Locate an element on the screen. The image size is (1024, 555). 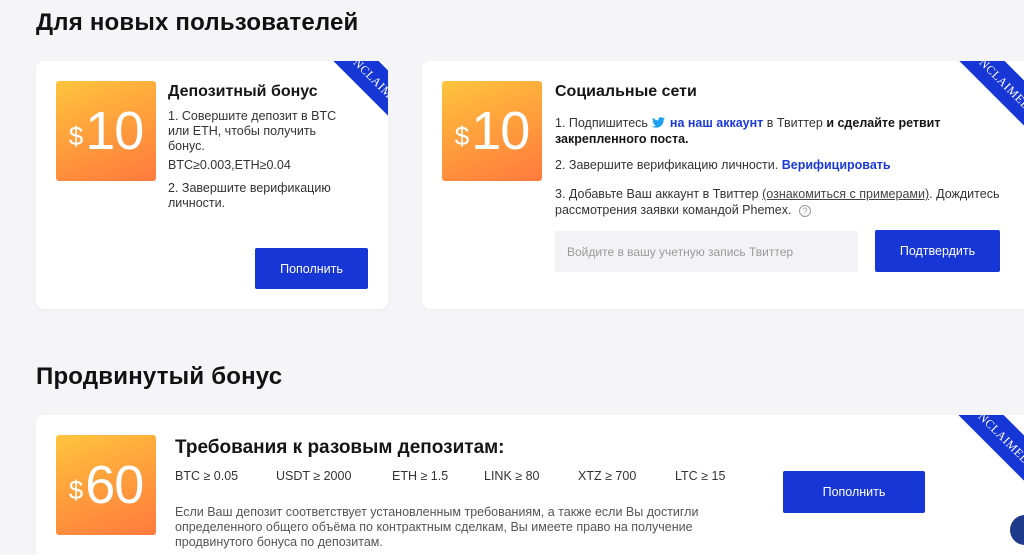
requirement-eth: ETH ≥ 1.5 is located at coordinates (420, 476).